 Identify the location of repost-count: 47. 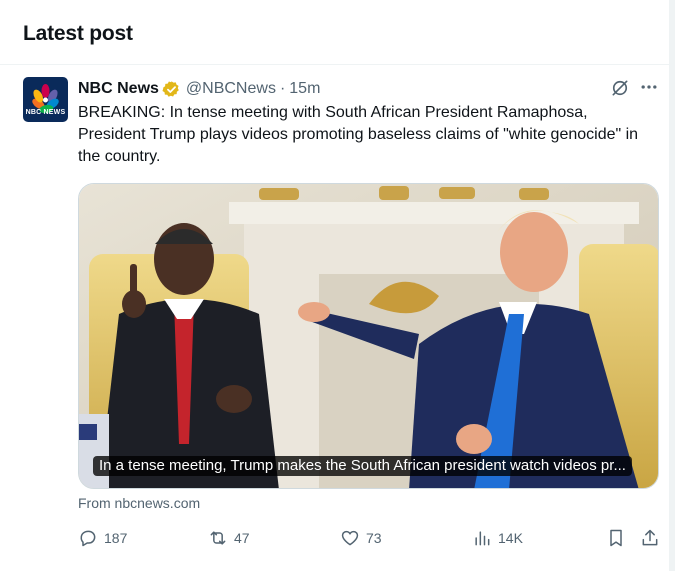
(242, 538).